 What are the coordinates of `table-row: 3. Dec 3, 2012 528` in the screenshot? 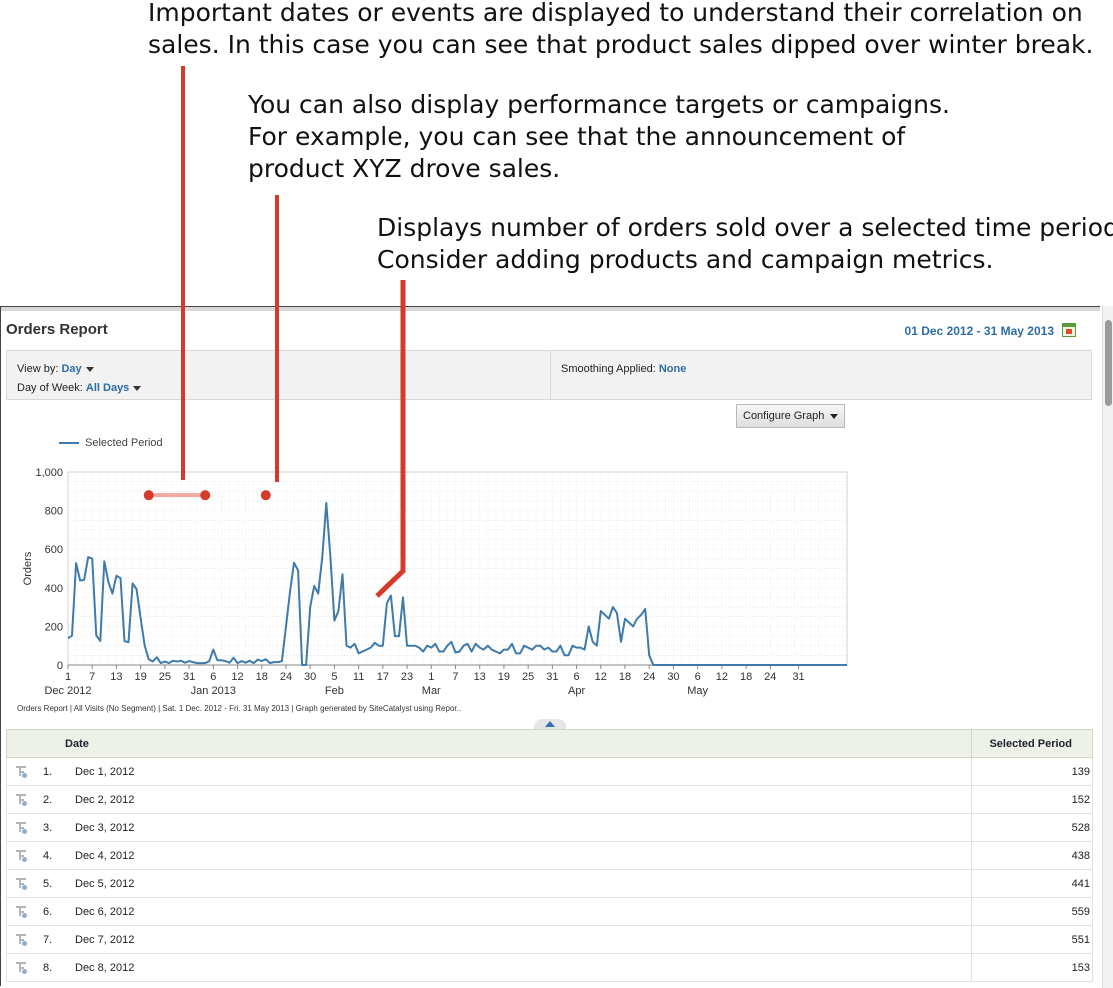 It's located at (549, 828).